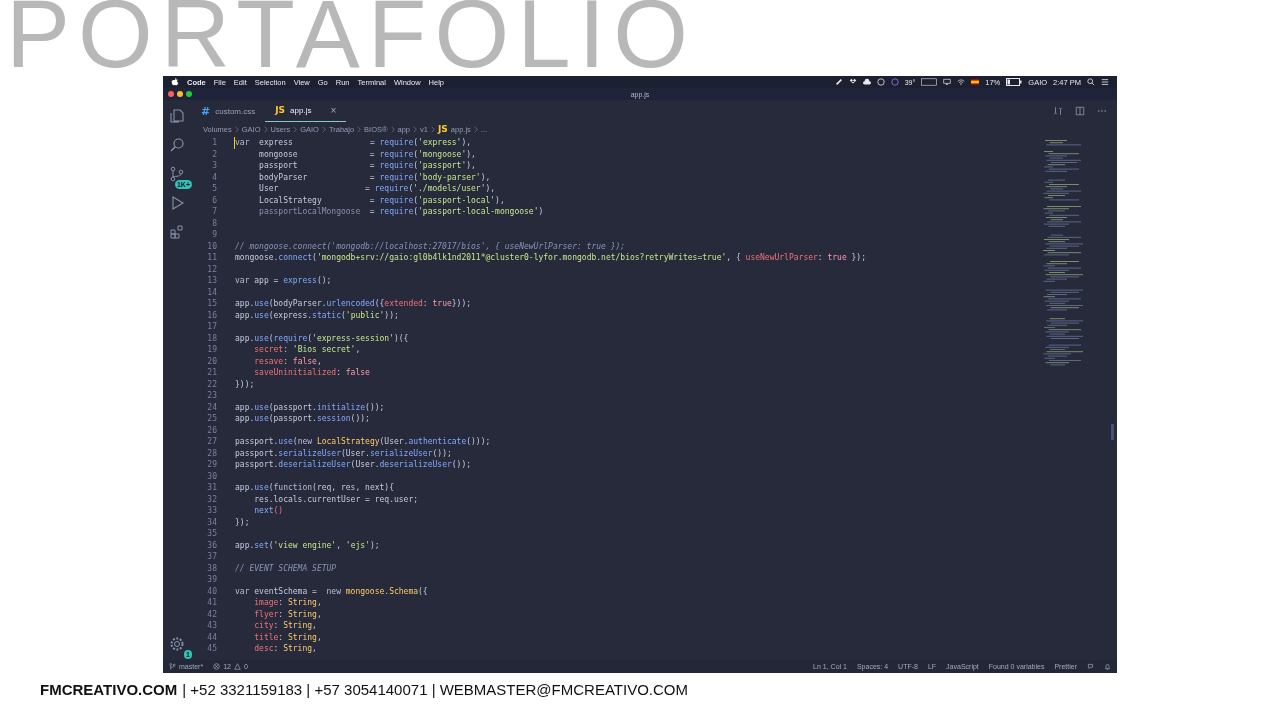 The height and width of the screenshot is (720, 1280). Describe the element at coordinates (211, 488) in the screenshot. I see `line-number: 31` at that location.